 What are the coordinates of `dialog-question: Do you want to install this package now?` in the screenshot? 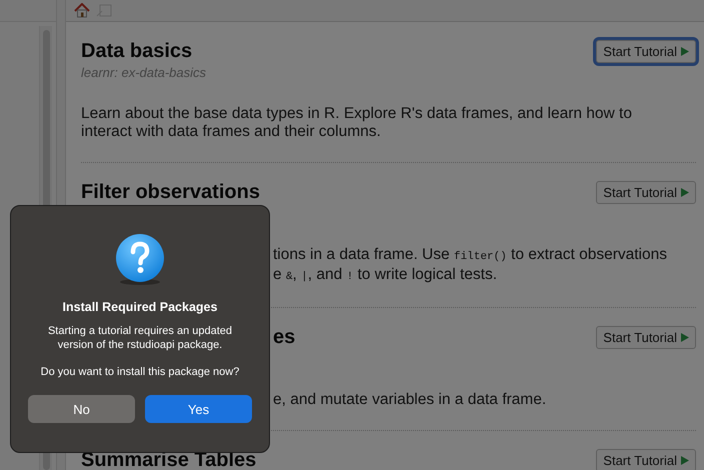 It's located at (140, 372).